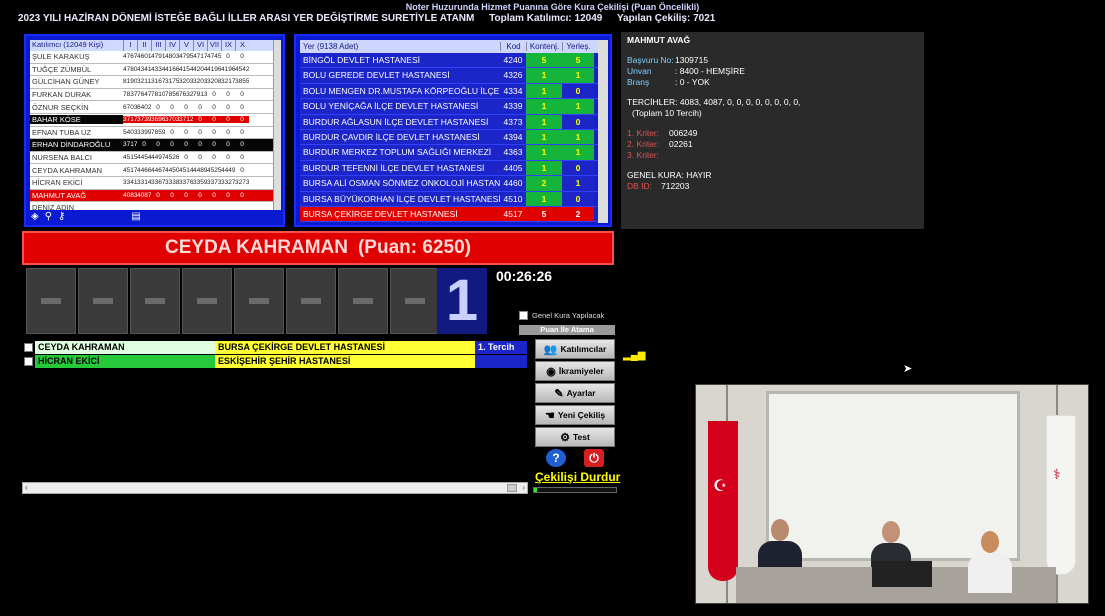 The height and width of the screenshot is (616, 1105). I want to click on participant-pref: 4341, so click(144, 69).